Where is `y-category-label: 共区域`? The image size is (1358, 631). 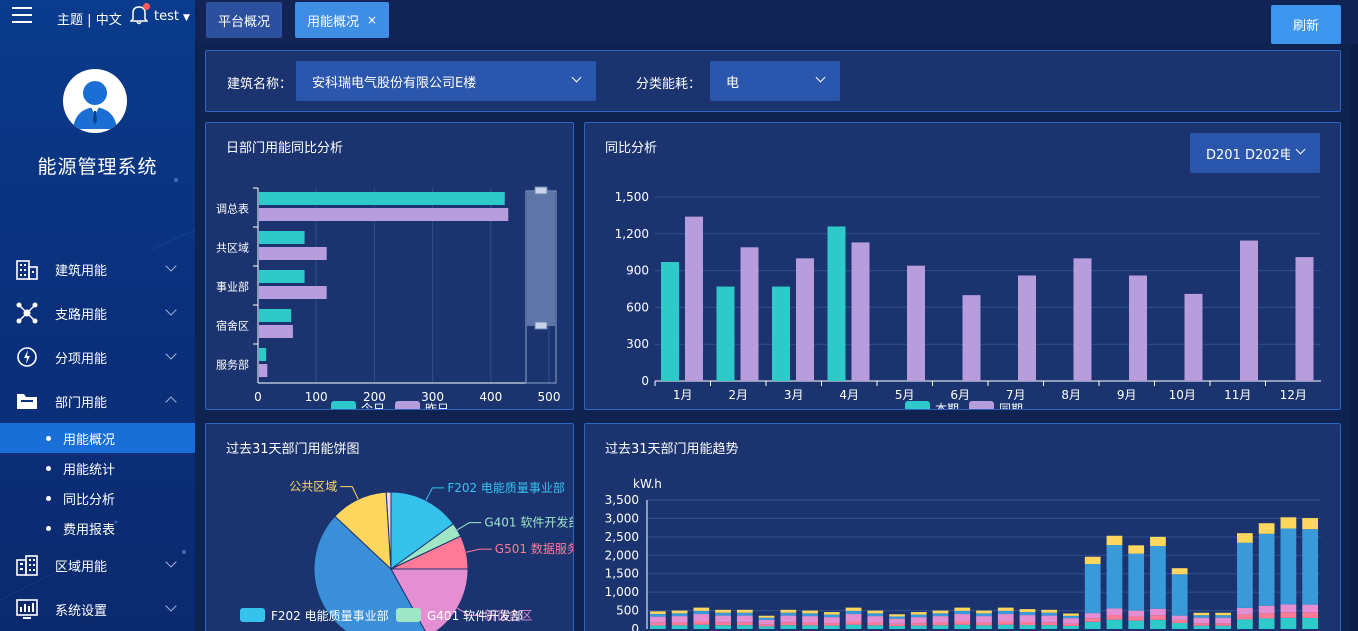 y-category-label: 共区域 is located at coordinates (232, 248).